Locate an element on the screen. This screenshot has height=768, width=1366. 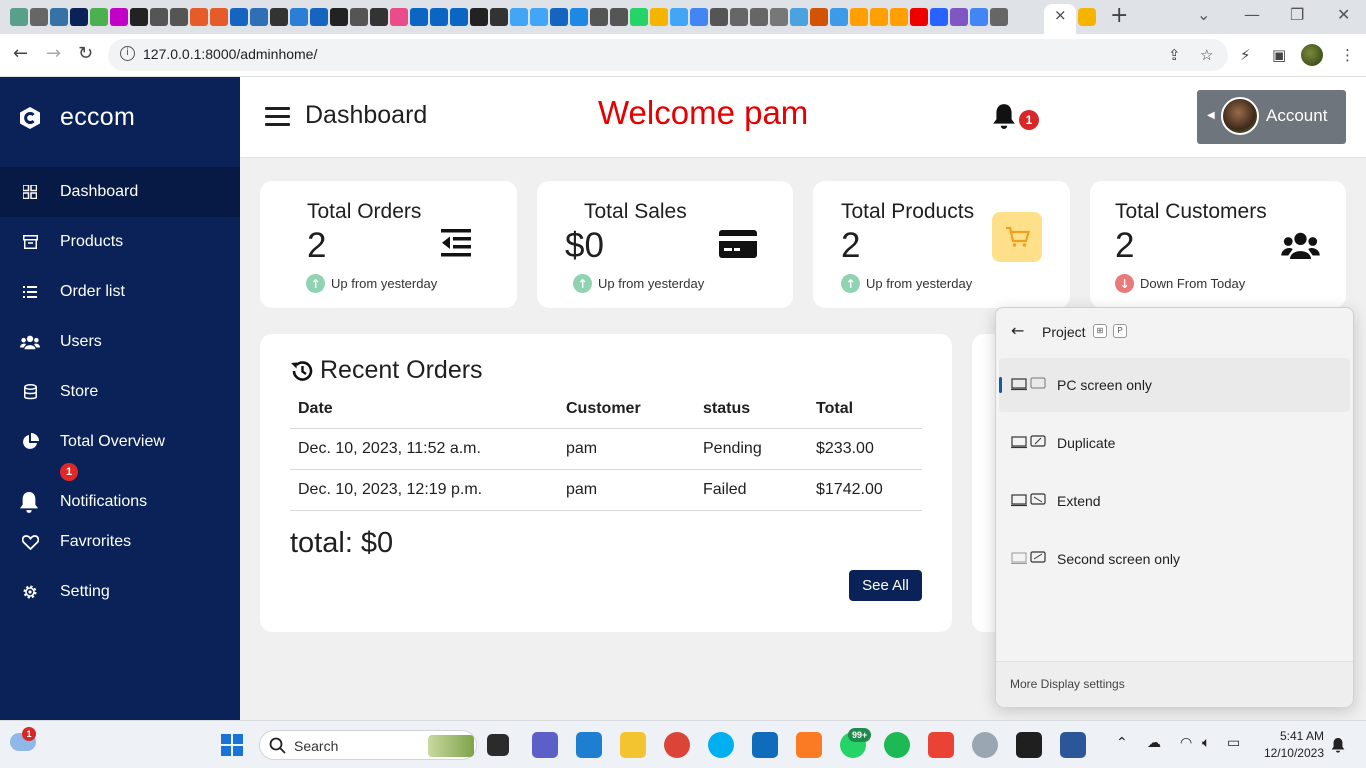
volume-icon: 🔈︎ is located at coordinates (1206, 743).